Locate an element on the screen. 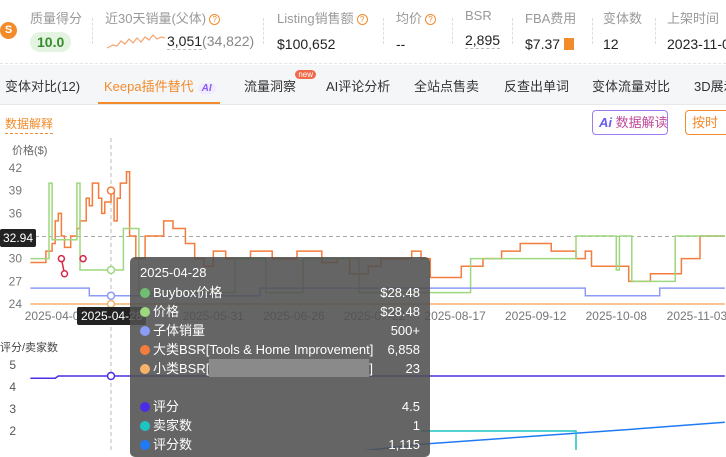 The width and height of the screenshot is (726, 457). tab-3d: 3D展示 is located at coordinates (710, 85).